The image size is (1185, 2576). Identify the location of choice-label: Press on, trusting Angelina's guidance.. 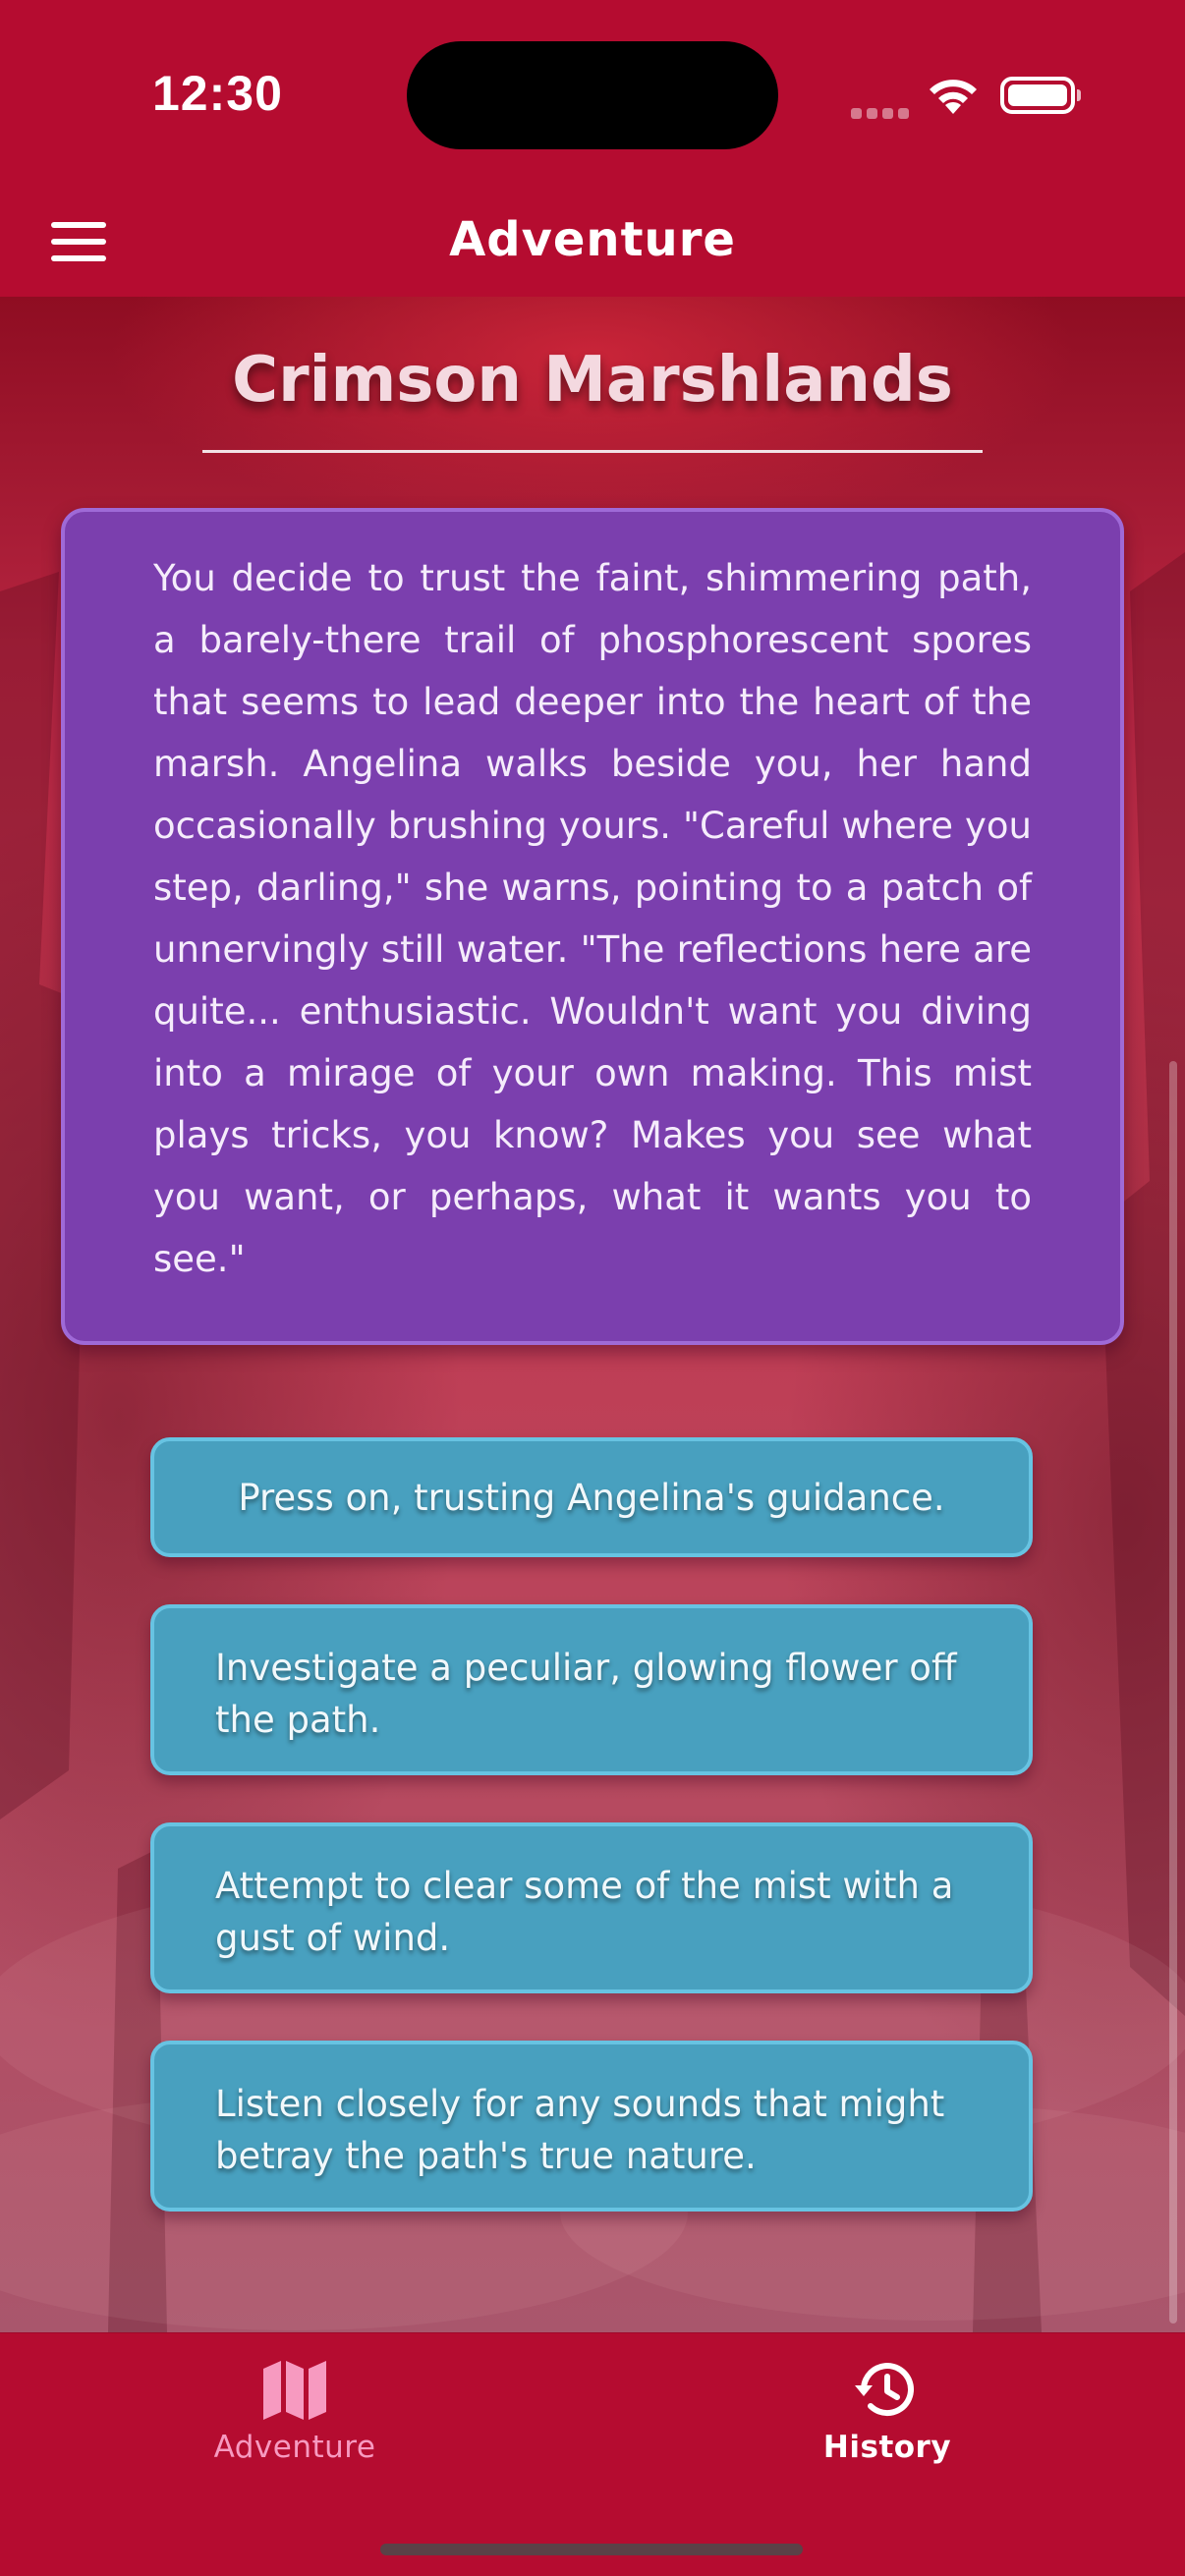
(592, 1497).